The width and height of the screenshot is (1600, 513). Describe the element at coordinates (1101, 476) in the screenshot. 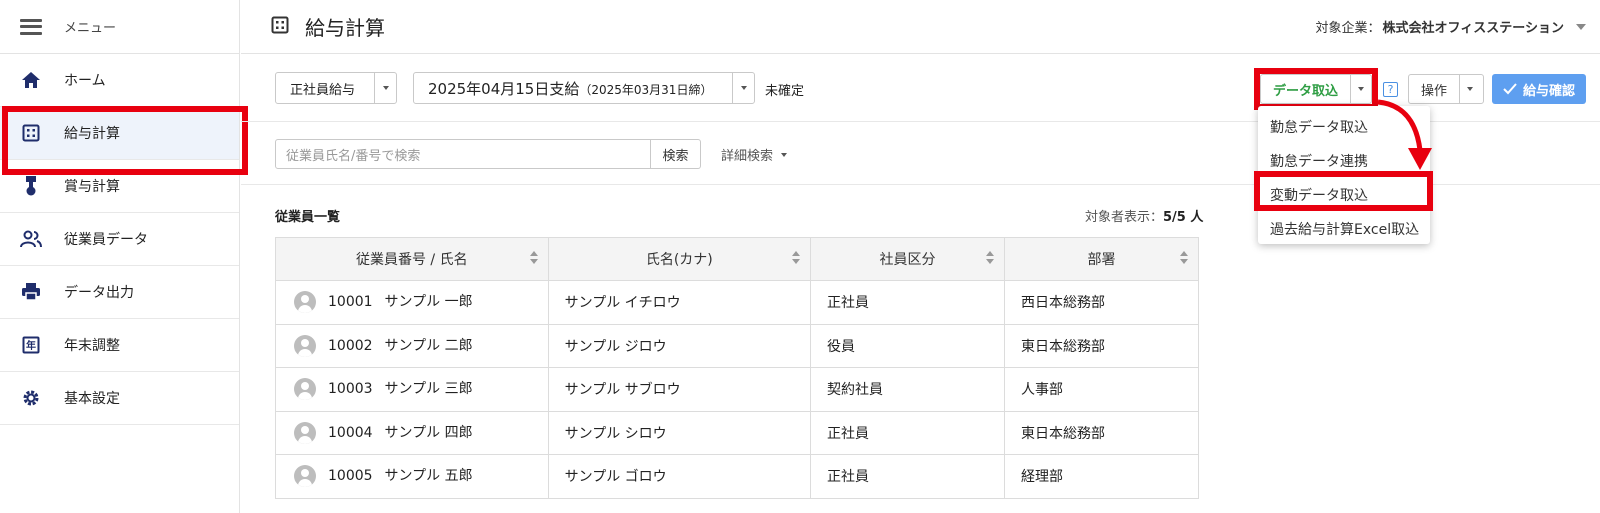

I see `employee-dept: 経理部` at that location.